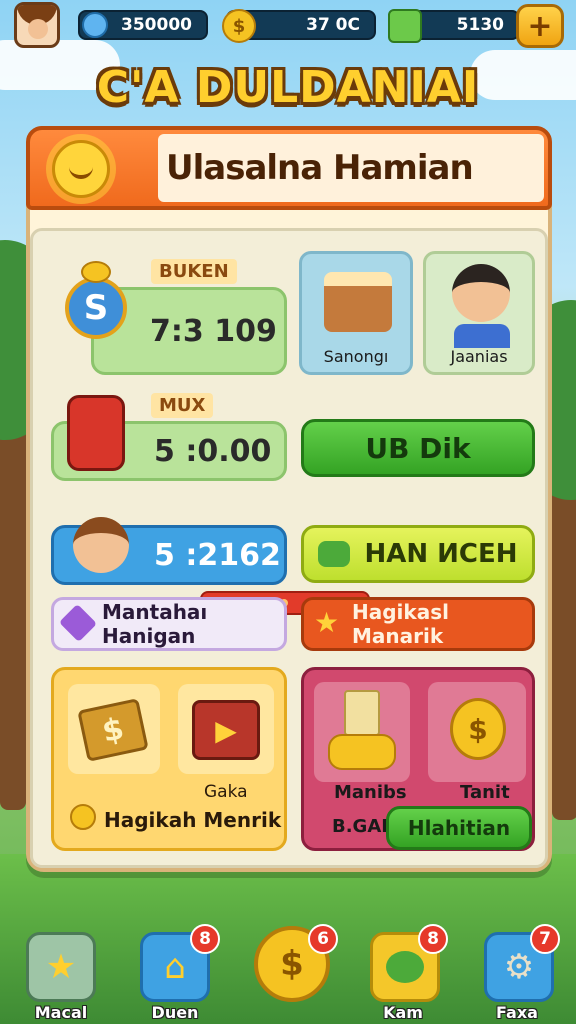 The height and width of the screenshot is (1024, 576). I want to click on snack-card: Sanongı, so click(356, 313).